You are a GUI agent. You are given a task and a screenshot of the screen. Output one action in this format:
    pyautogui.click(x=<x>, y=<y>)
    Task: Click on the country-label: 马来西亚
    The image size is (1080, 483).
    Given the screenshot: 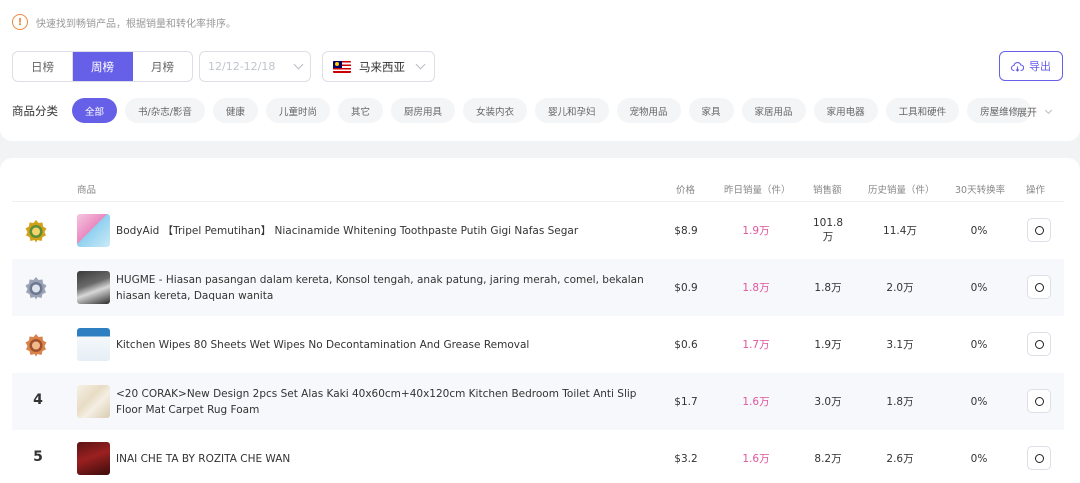 What is the action you would take?
    pyautogui.click(x=382, y=66)
    